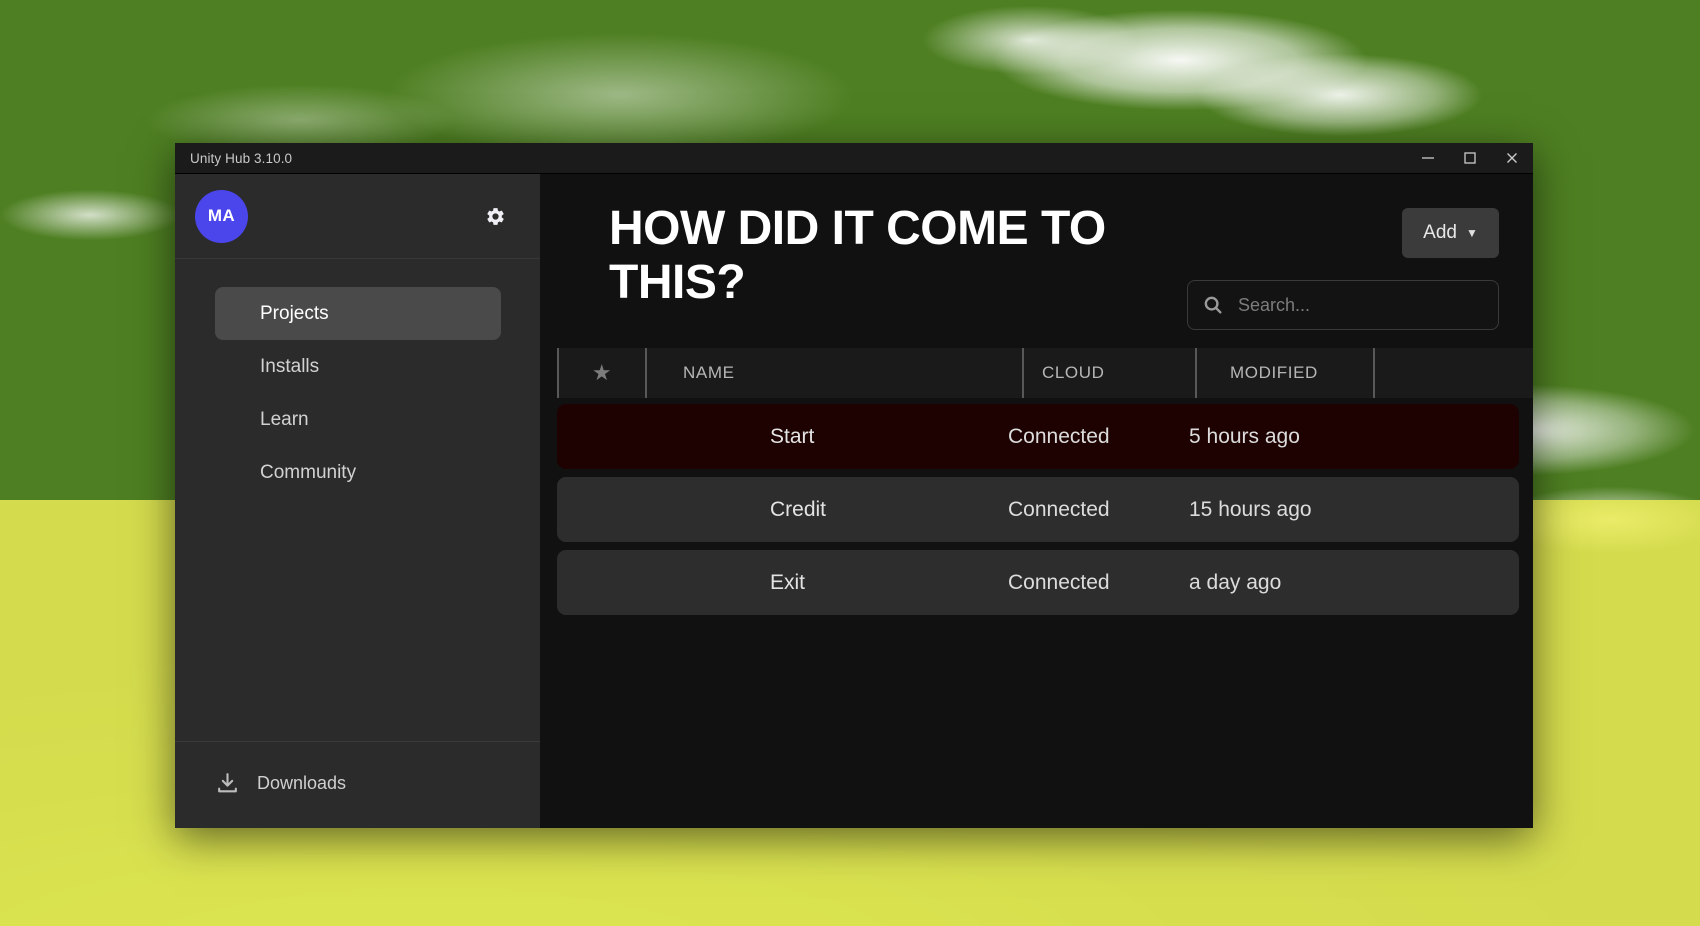 The height and width of the screenshot is (926, 1700). What do you see at coordinates (358, 472) in the screenshot?
I see `sidebar-item-community: Community` at bounding box center [358, 472].